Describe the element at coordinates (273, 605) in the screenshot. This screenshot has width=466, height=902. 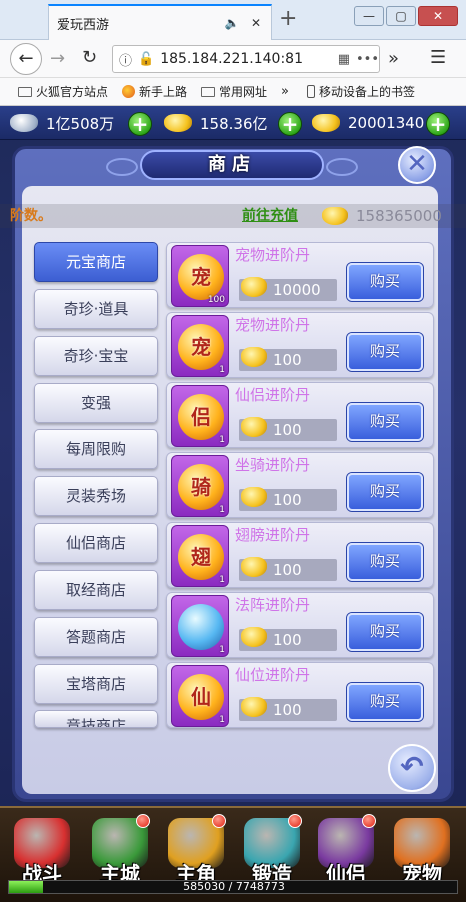
I see `item-name: 法阵进阶丹` at that location.